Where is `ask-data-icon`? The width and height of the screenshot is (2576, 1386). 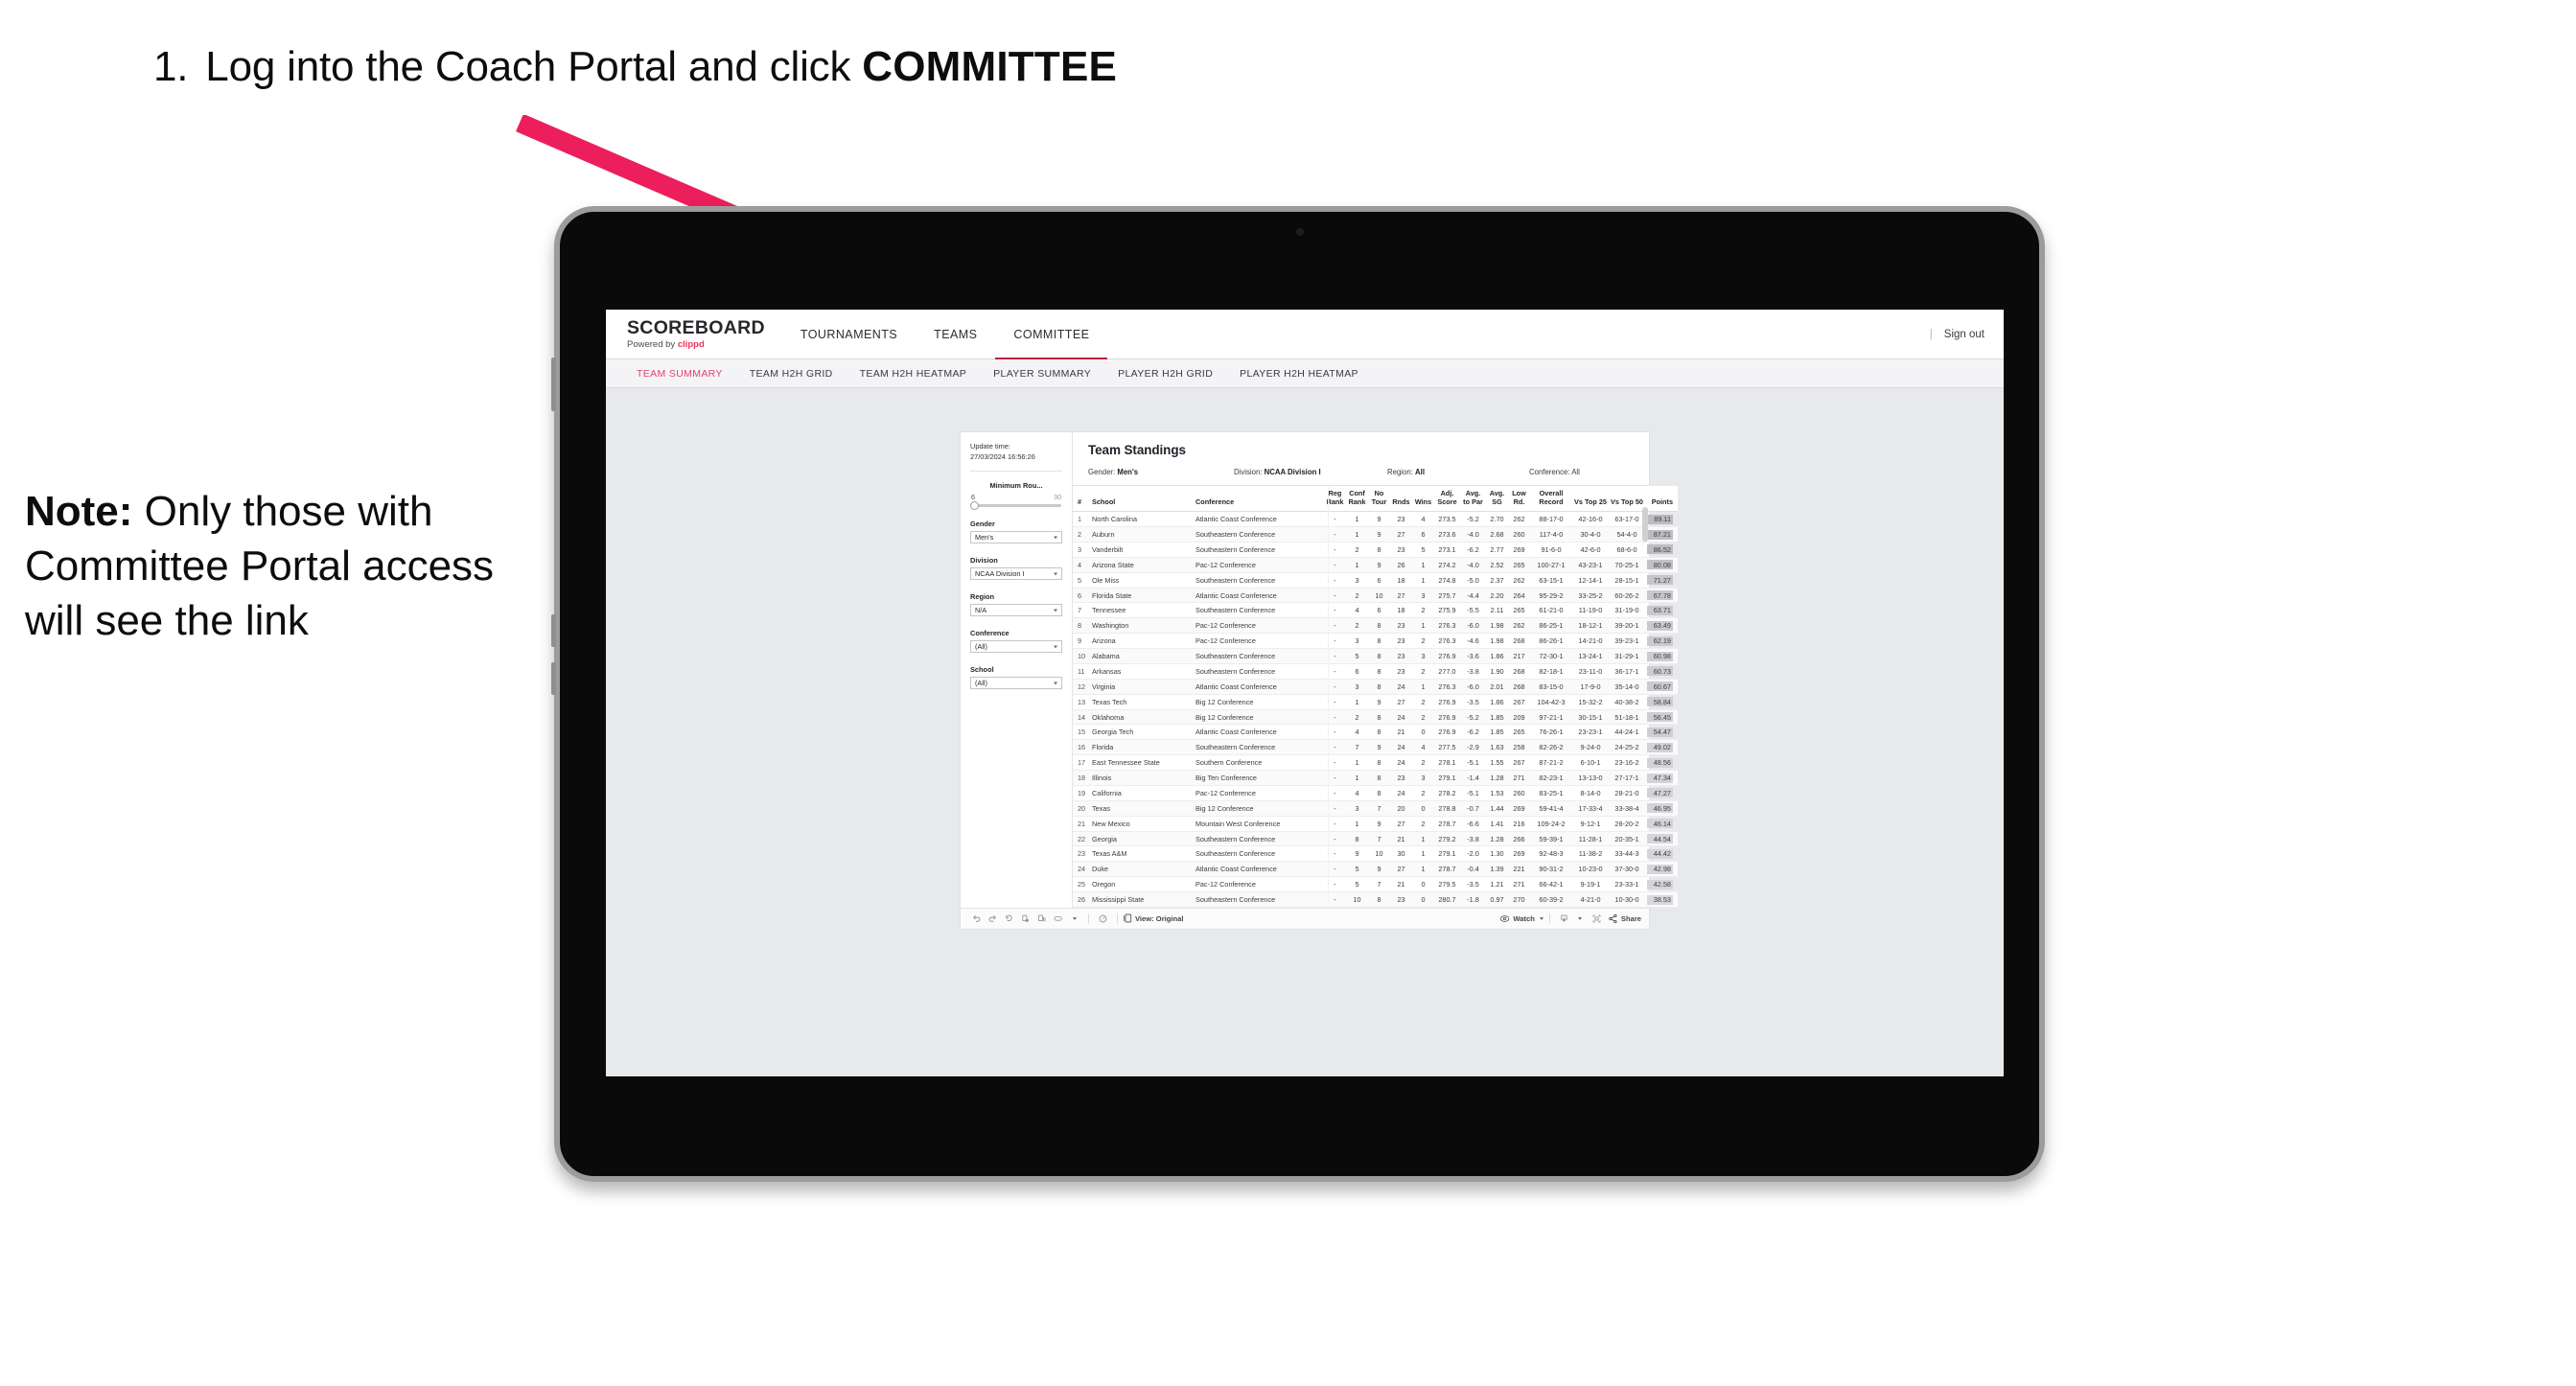
ask-data-icon is located at coordinates (1103, 919).